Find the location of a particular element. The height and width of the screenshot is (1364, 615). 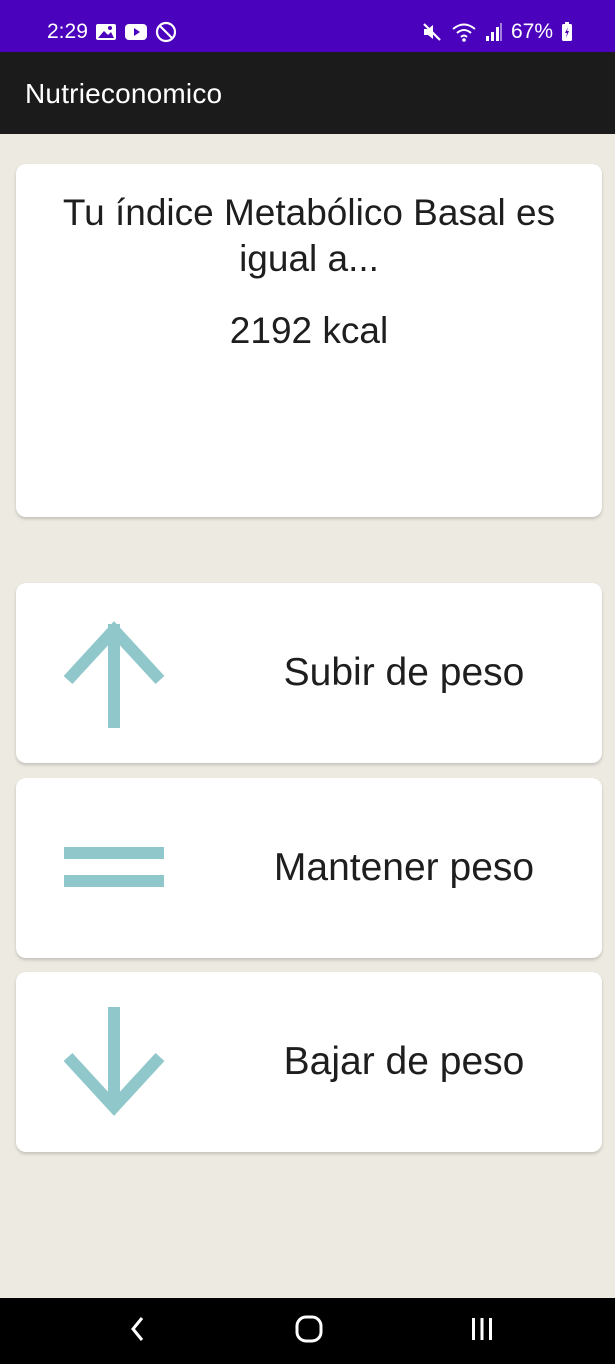

bmr-value: 2192 kcal is located at coordinates (309, 330).